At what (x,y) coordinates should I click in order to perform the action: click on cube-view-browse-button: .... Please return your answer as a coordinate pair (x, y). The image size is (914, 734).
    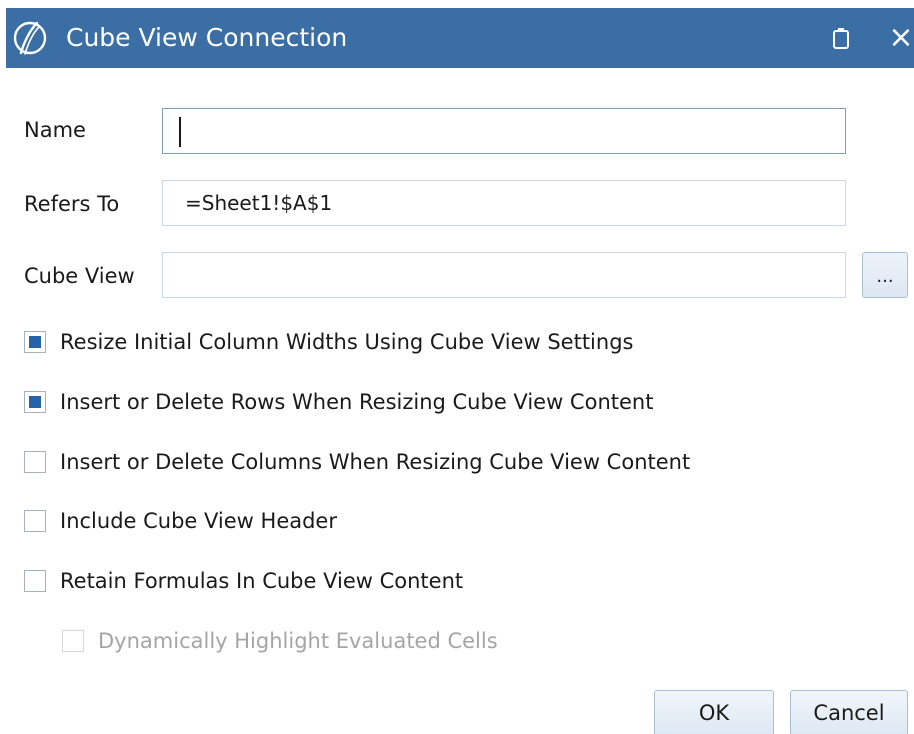
    Looking at the image, I should click on (885, 275).